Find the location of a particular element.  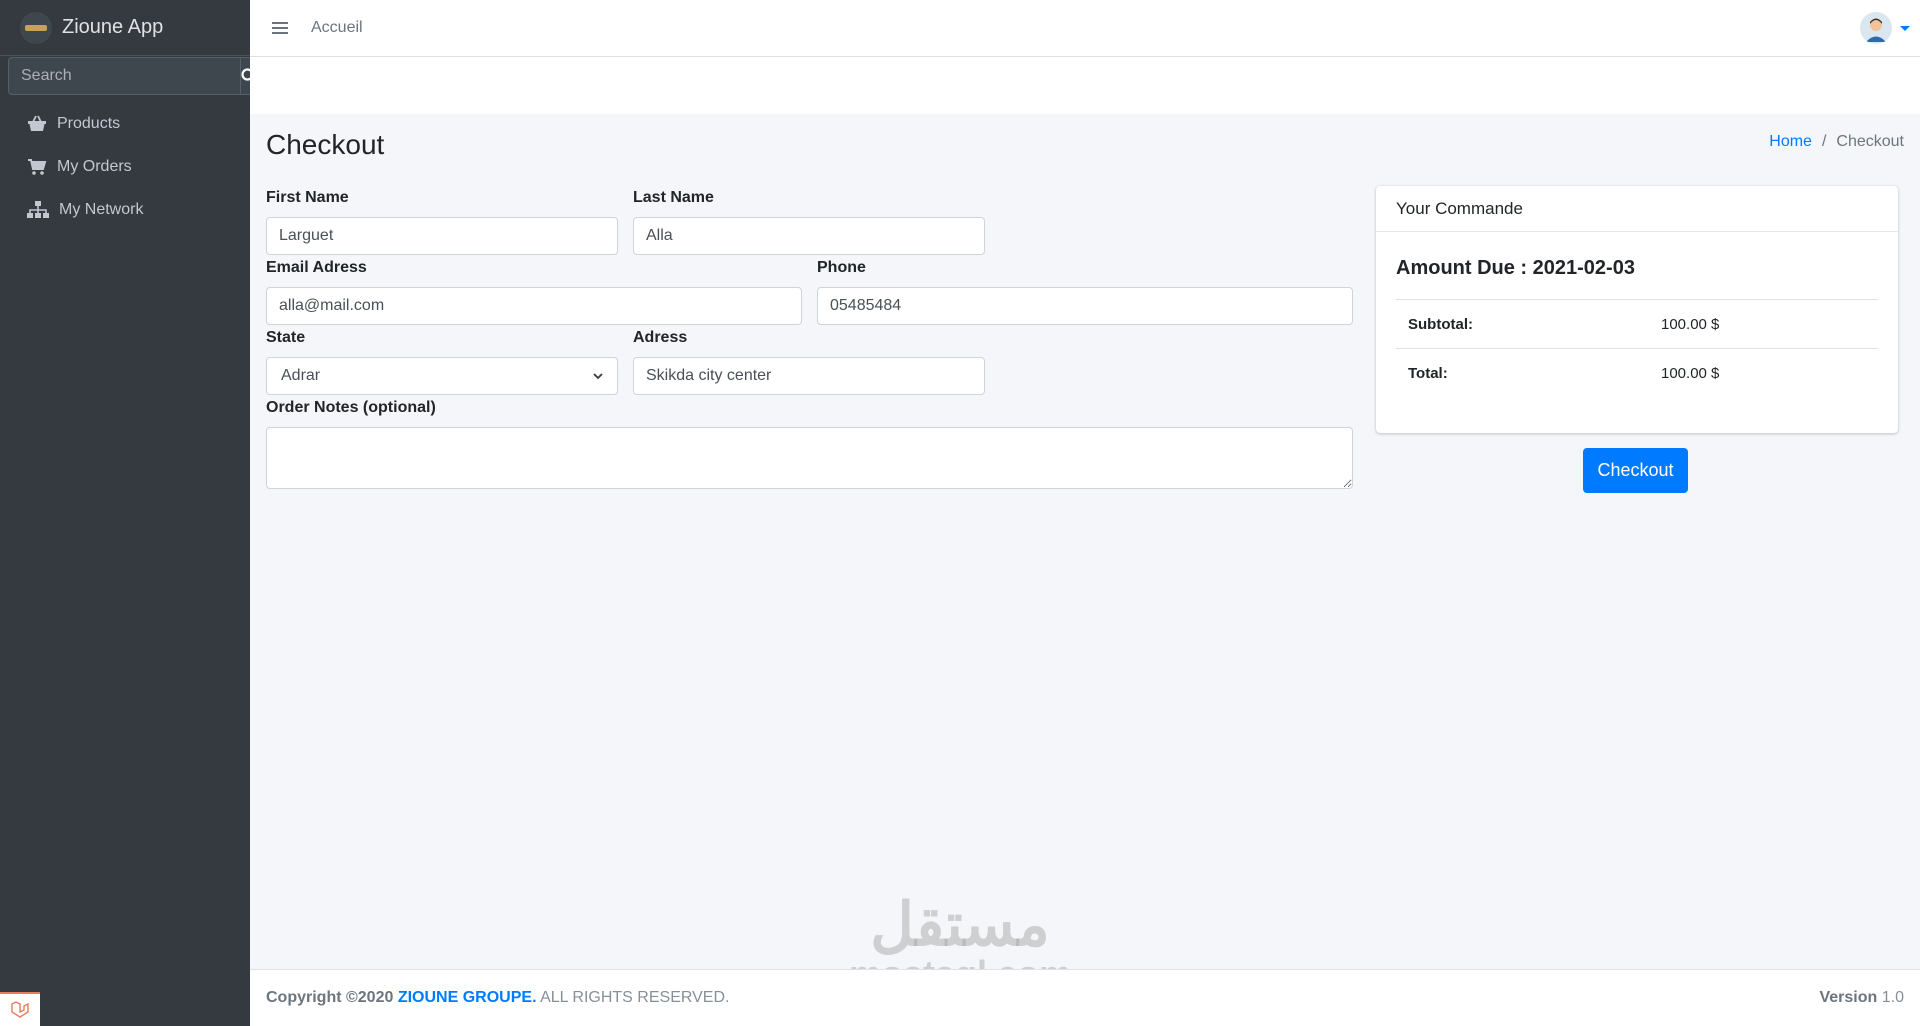

laravel-logo-icon is located at coordinates (20, 1009).